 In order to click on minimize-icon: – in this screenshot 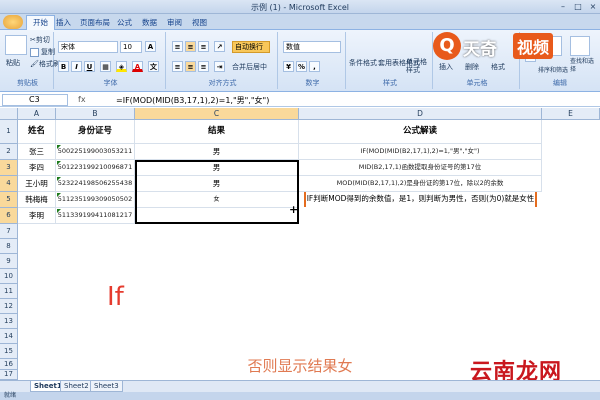, I will do `click(563, 6)`.